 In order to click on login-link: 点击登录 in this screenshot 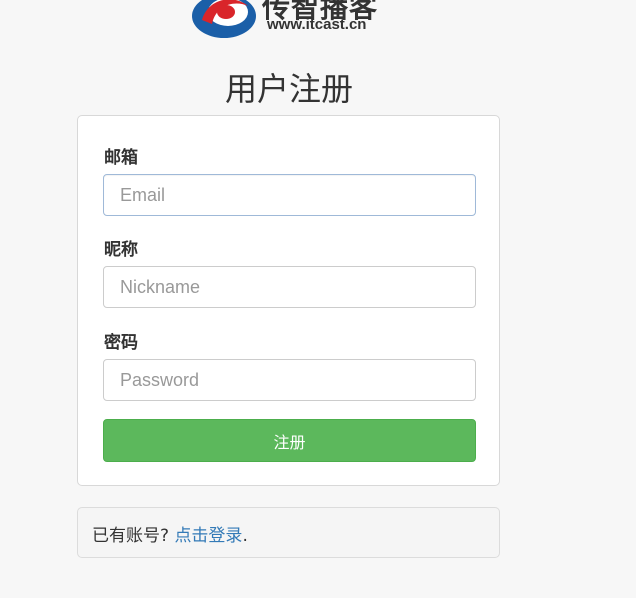, I will do `click(208, 536)`.